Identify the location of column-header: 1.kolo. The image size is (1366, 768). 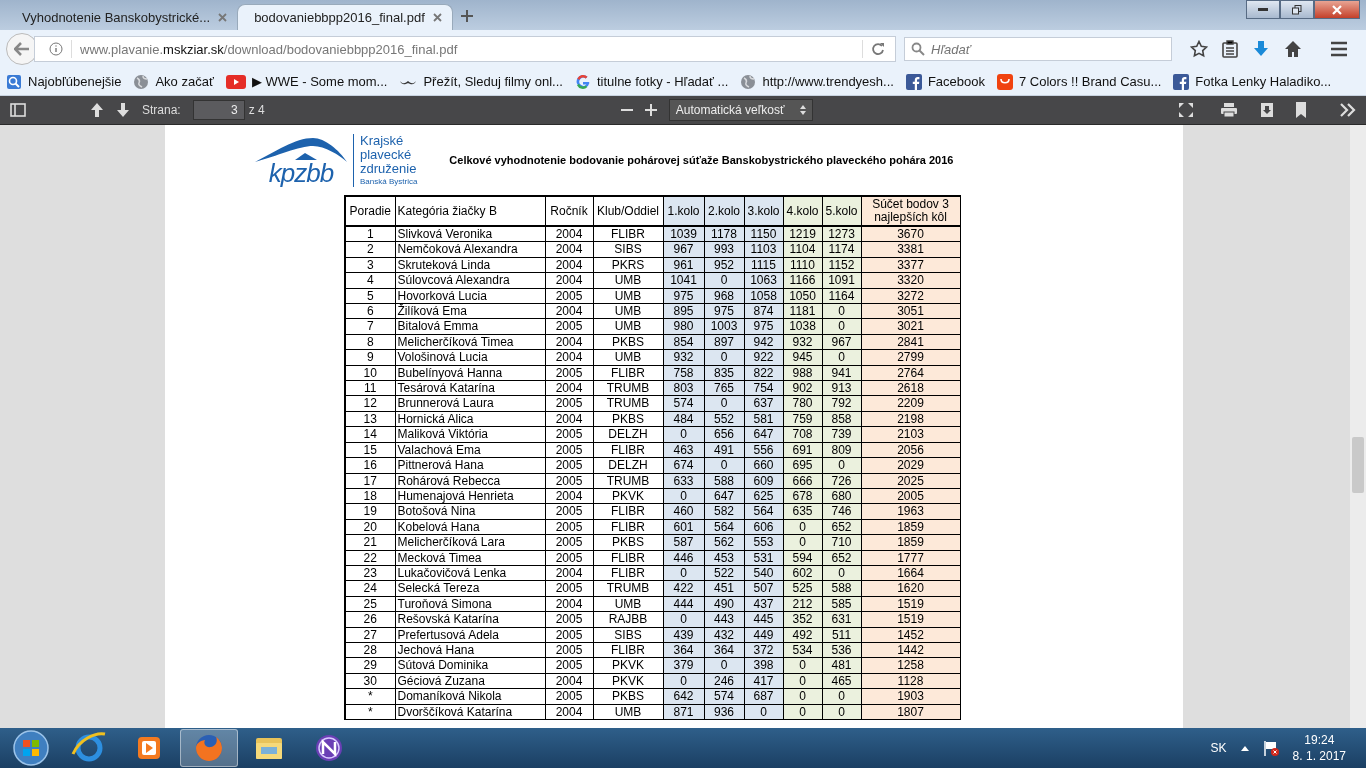
(683, 211).